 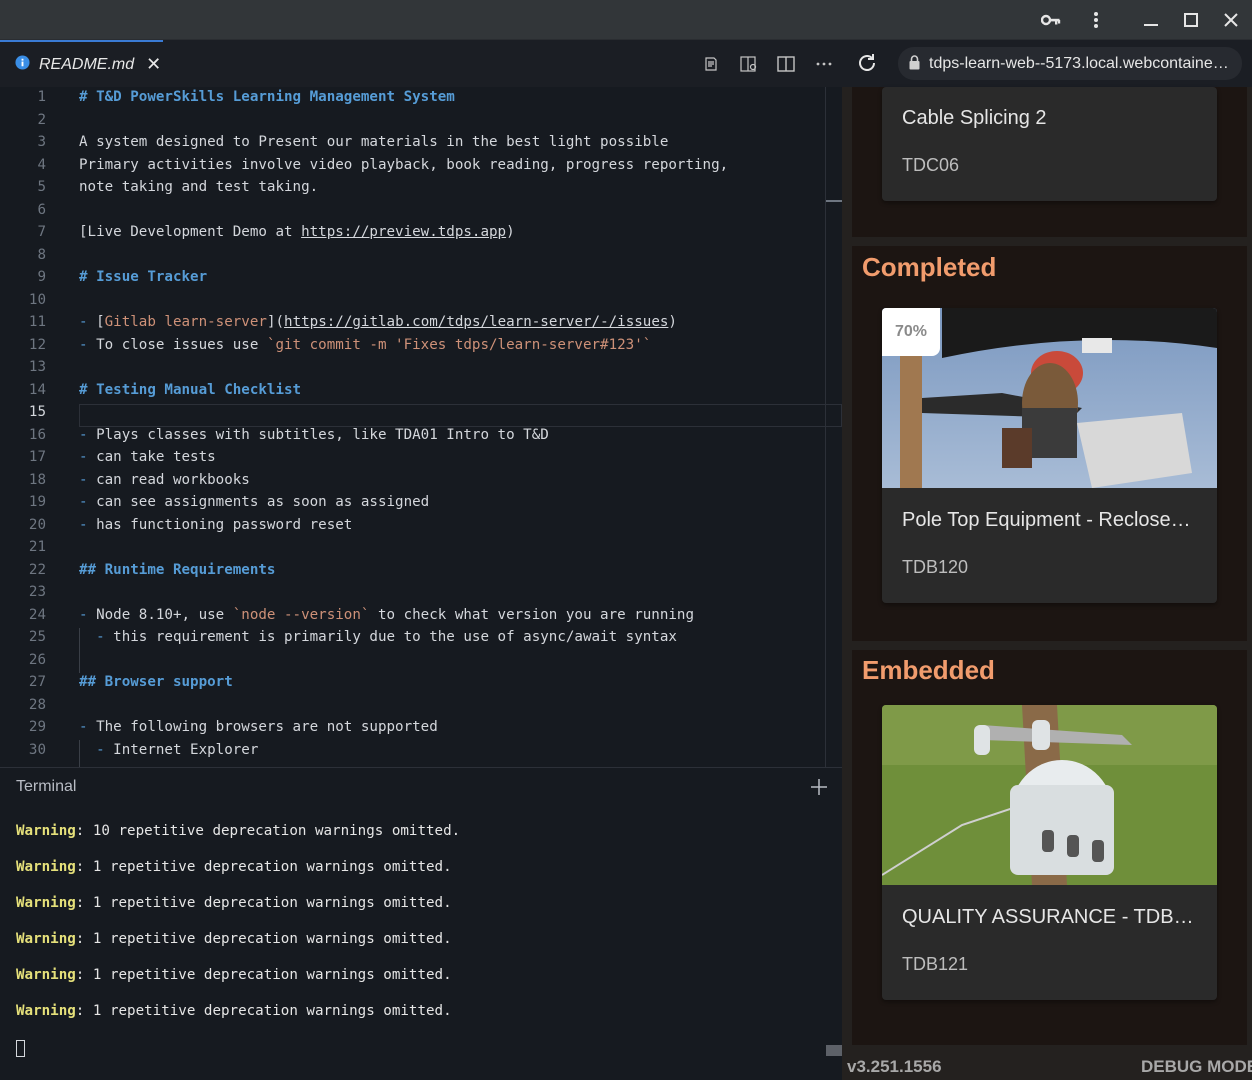 I want to click on line-number: 9, so click(x=41, y=277).